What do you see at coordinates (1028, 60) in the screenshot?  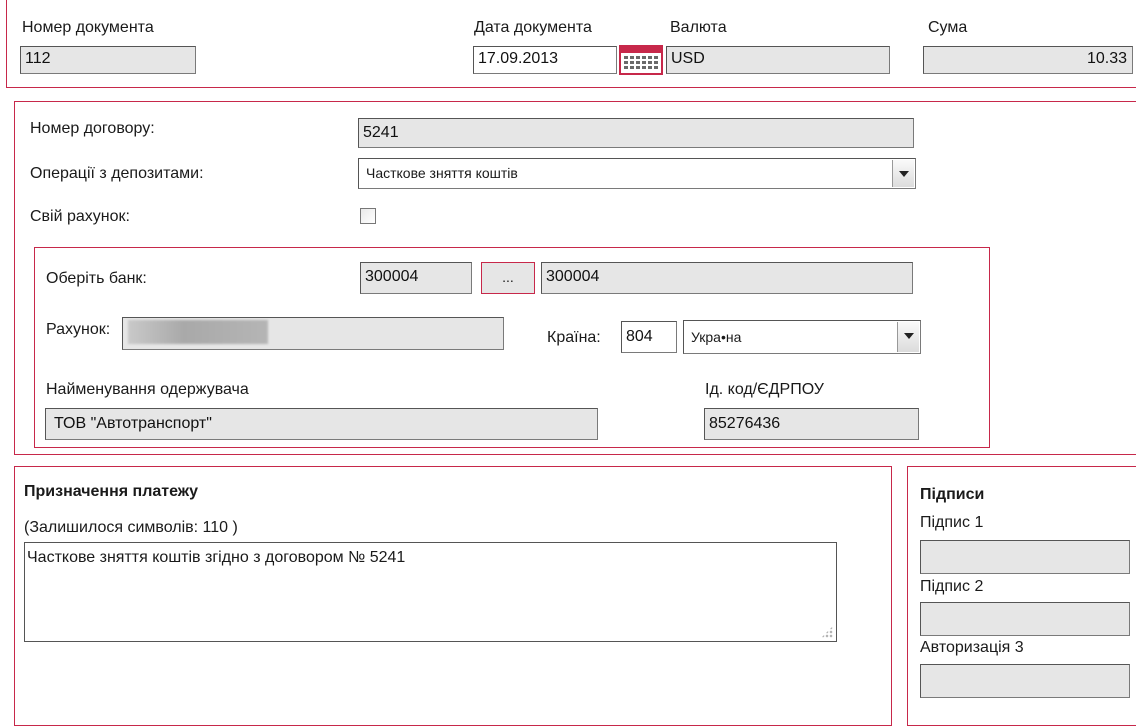 I see `amount-field: 10.33` at bounding box center [1028, 60].